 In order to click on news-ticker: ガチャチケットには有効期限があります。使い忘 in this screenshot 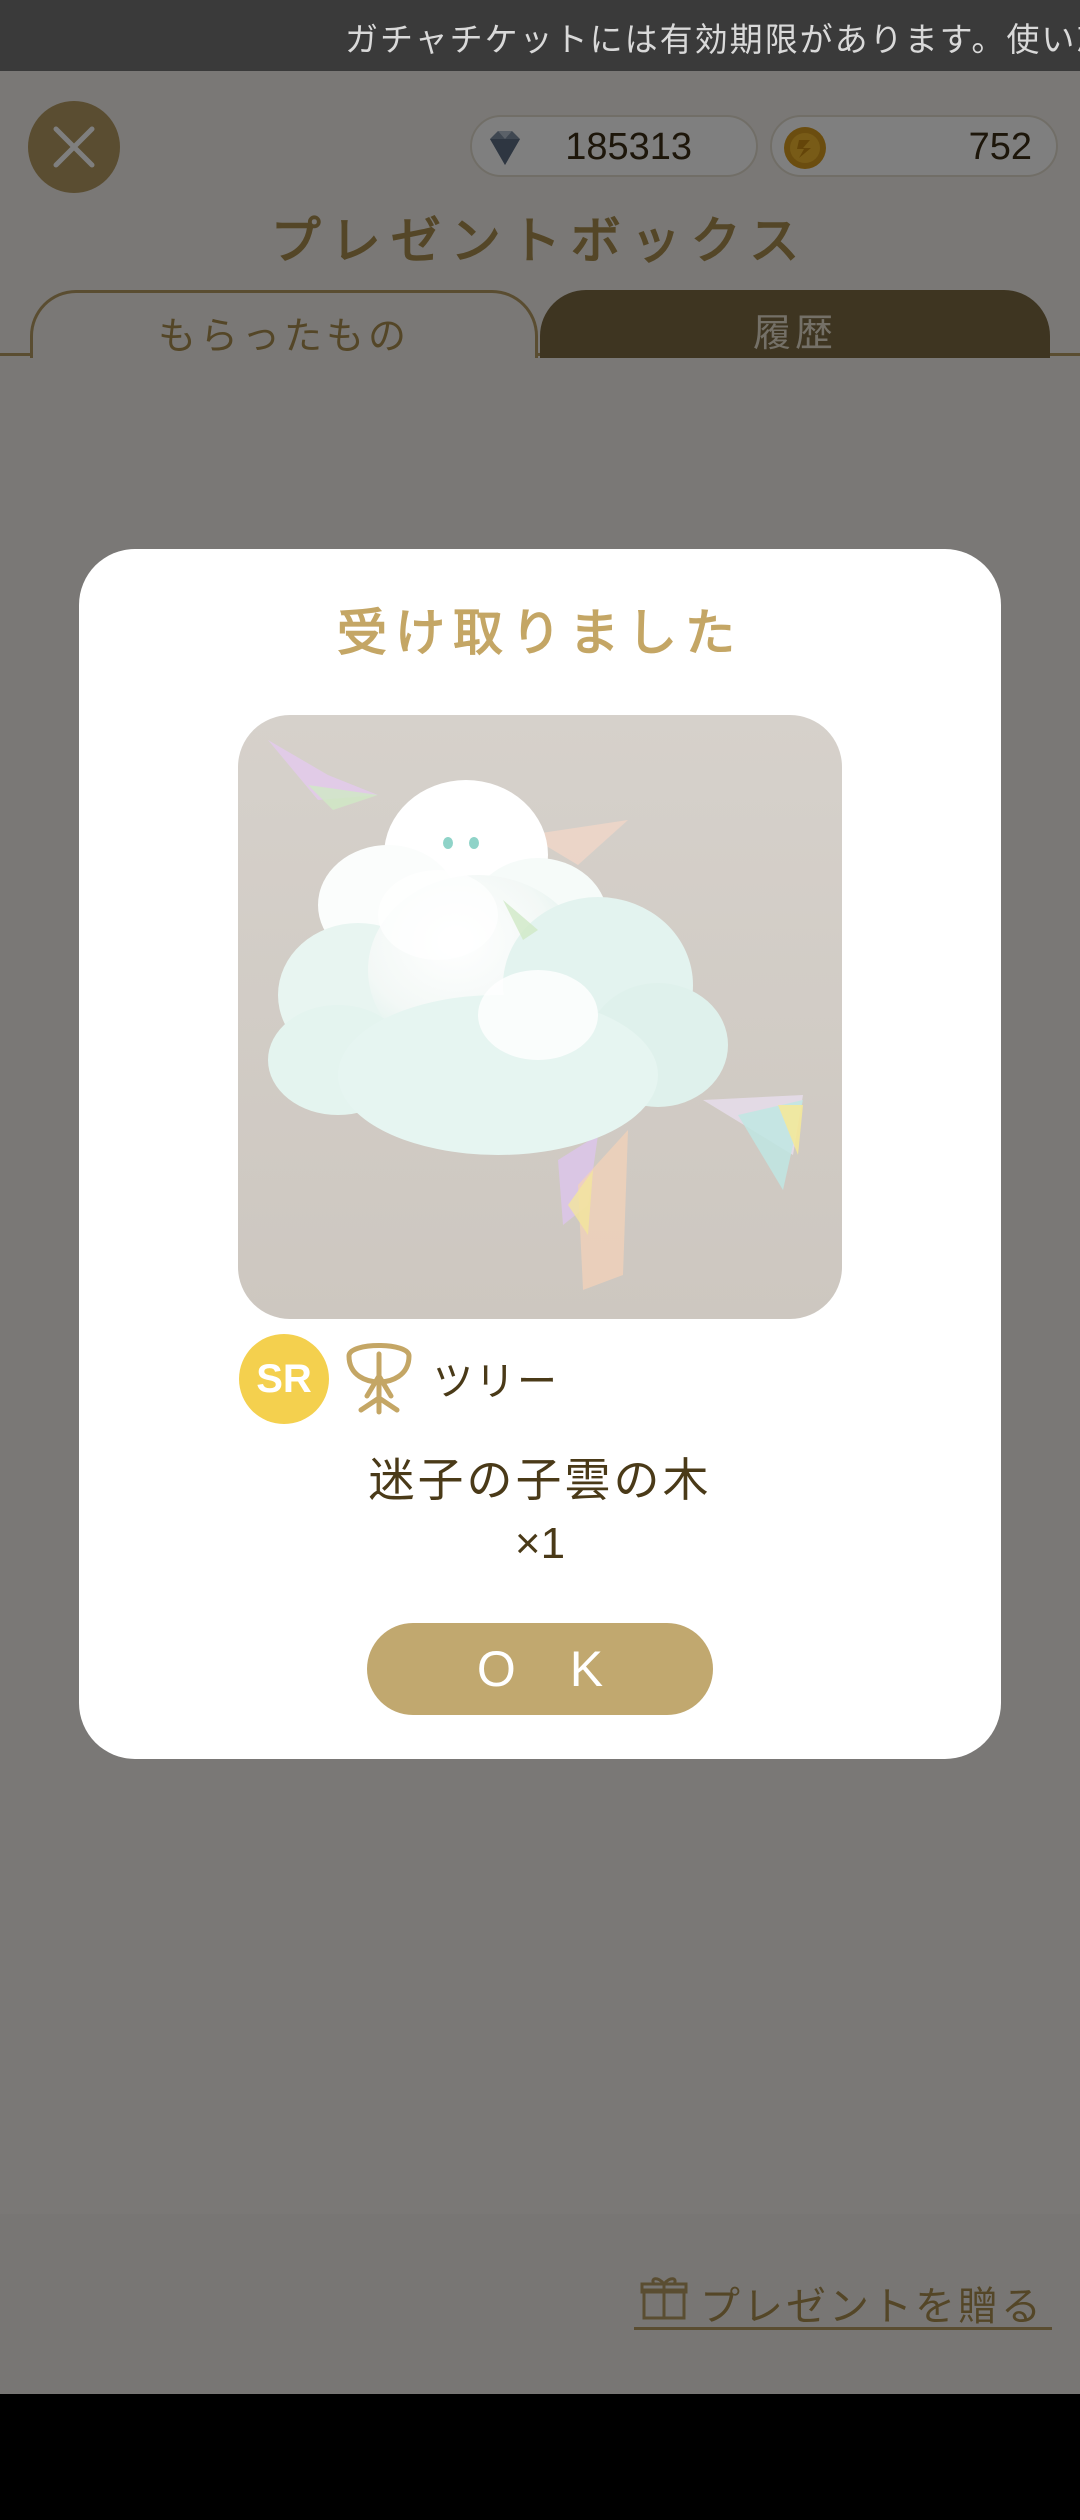, I will do `click(540, 35)`.